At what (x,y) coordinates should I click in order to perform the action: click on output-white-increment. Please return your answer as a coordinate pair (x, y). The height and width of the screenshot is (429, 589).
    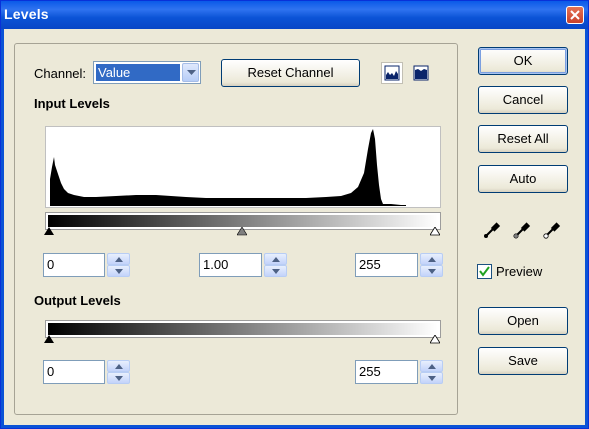
    Looking at the image, I should click on (431, 366).